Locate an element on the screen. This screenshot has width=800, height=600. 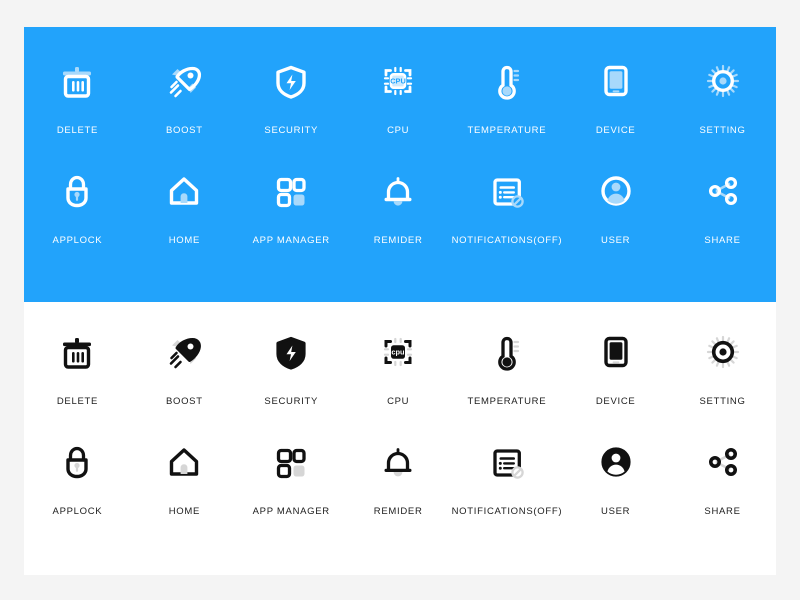
icon-cell-remider-blue: REMIDER is located at coordinates (398, 220).